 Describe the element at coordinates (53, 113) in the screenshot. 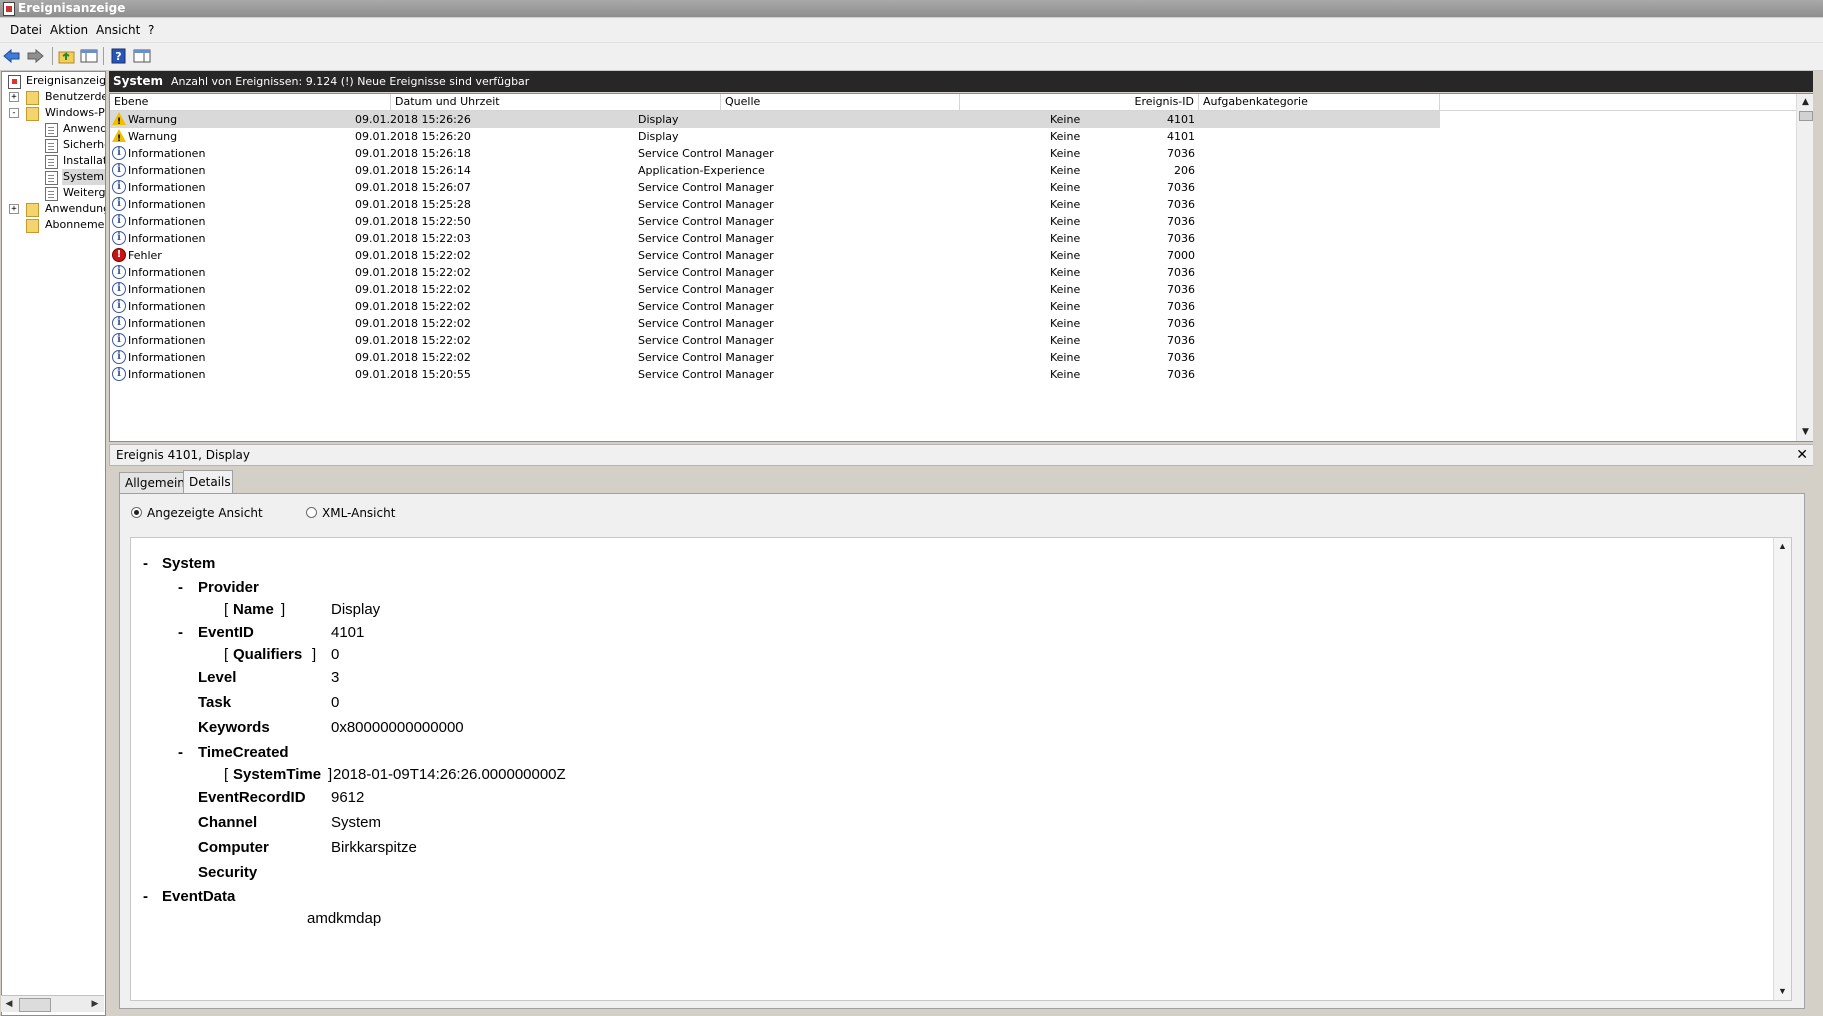

I see `tree-item-windows-protokolle: - Windows-Pr` at that location.